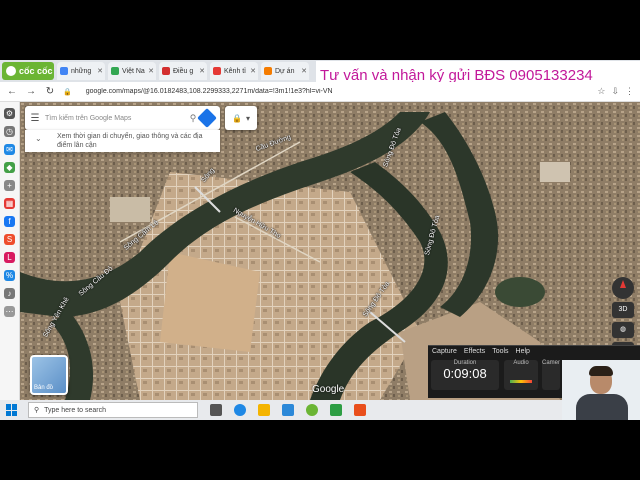 This screenshot has width=640, height=480. What do you see at coordinates (216, 410) in the screenshot?
I see `task-view-icon` at bounding box center [216, 410].